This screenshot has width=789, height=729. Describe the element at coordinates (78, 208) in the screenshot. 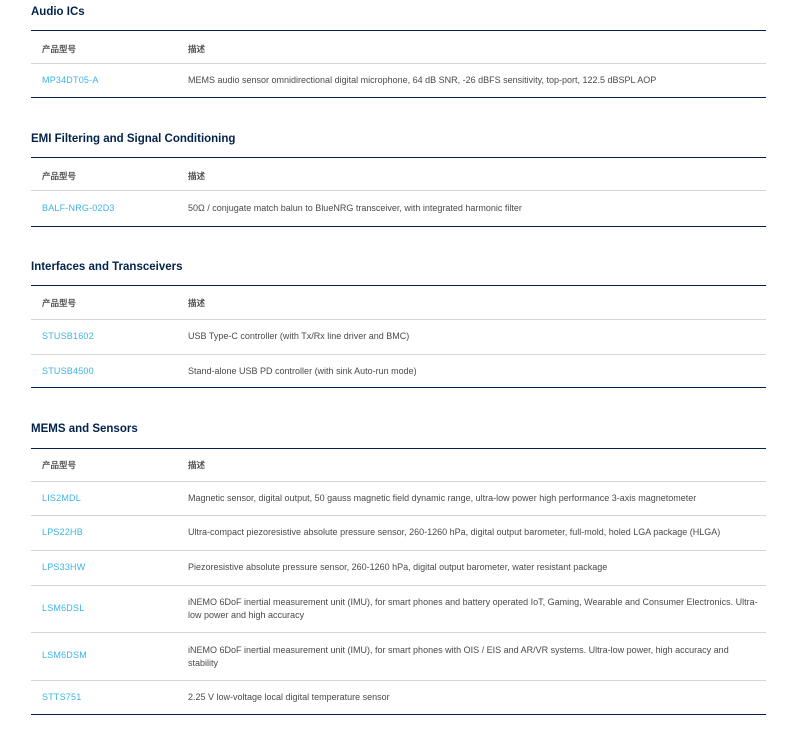

I see `part-link: BALF-NRG-02D3` at that location.